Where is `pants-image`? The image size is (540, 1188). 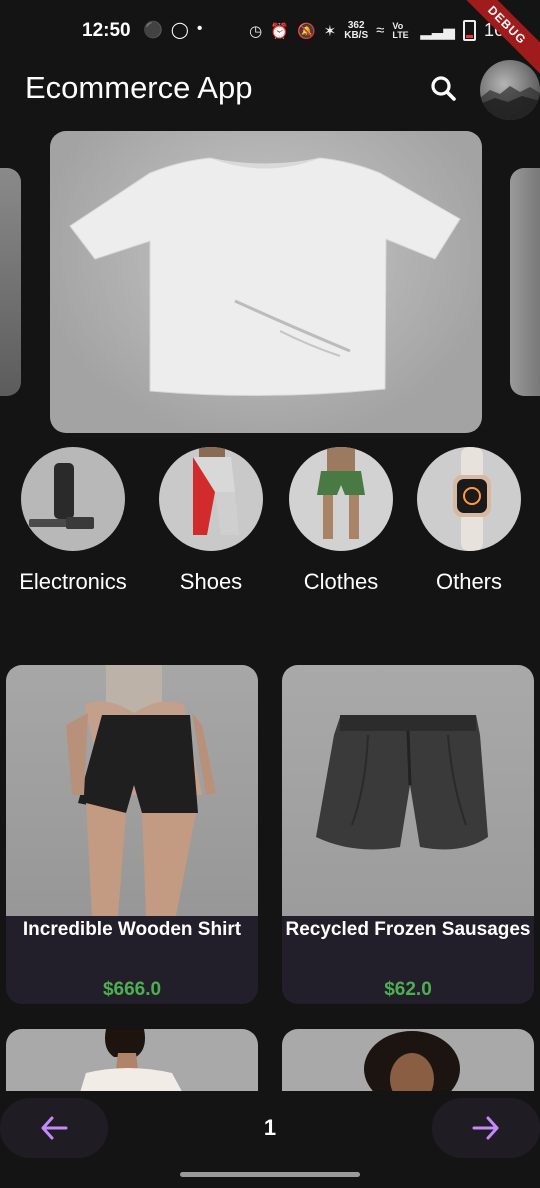 pants-image is located at coordinates (211, 499).